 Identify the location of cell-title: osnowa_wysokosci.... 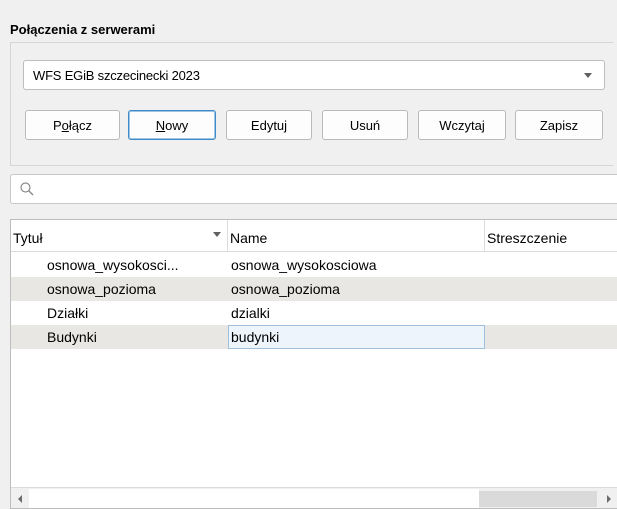
(113, 265).